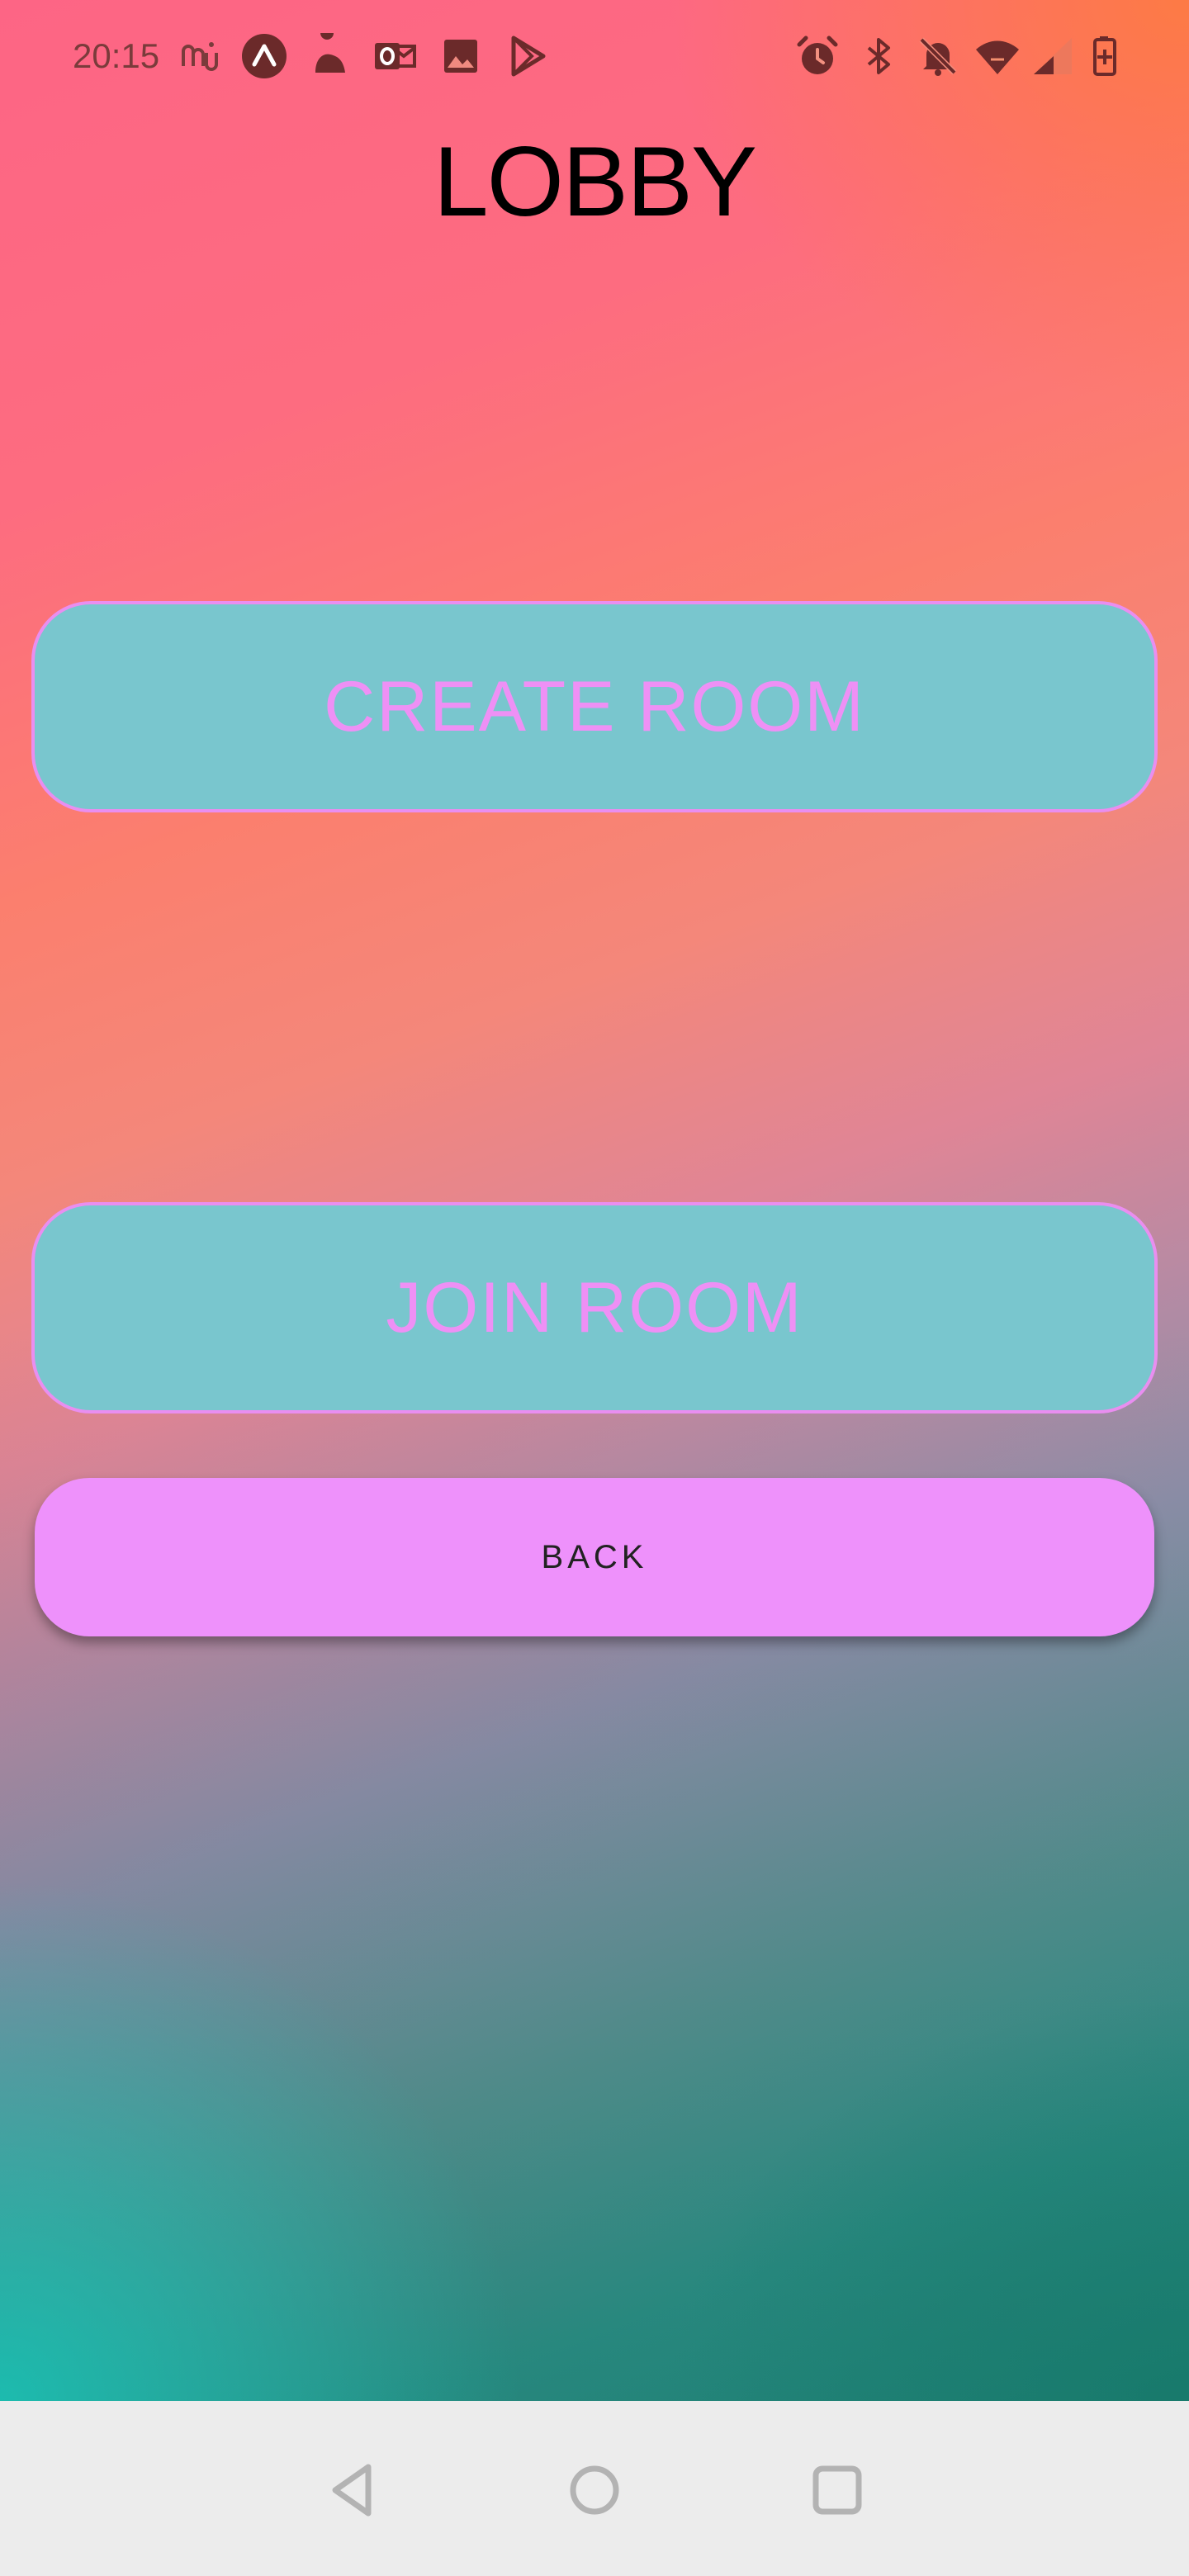 This screenshot has width=1189, height=2576. What do you see at coordinates (395, 56) in the screenshot?
I see `outlook-icon` at bounding box center [395, 56].